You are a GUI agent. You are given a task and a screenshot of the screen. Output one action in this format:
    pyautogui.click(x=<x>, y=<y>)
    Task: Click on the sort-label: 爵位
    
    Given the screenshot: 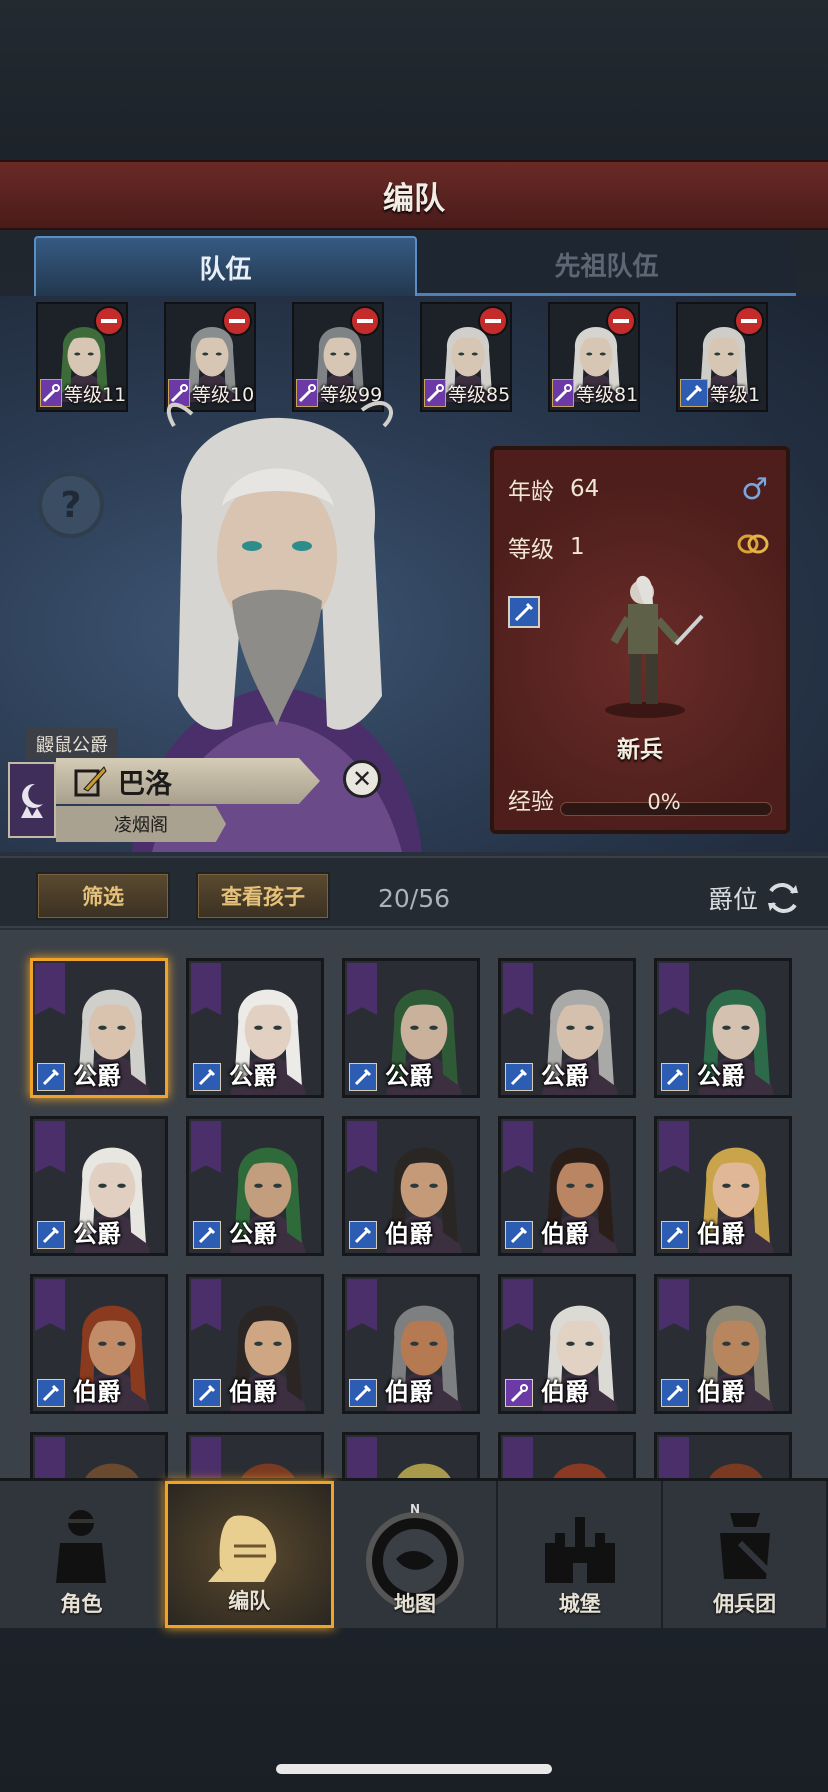 What is the action you would take?
    pyautogui.click(x=732, y=899)
    